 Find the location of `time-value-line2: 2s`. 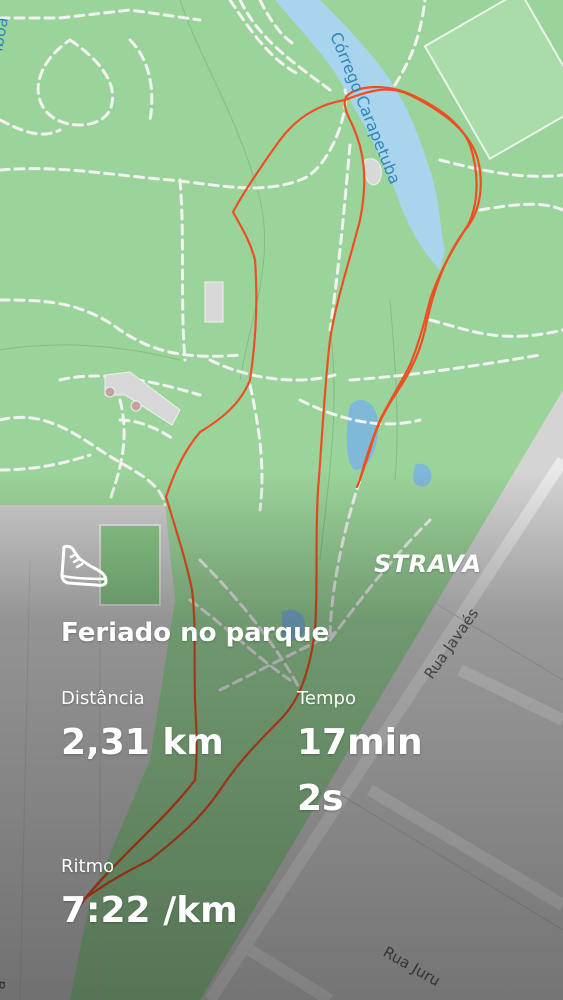

time-value-line2: 2s is located at coordinates (320, 798).